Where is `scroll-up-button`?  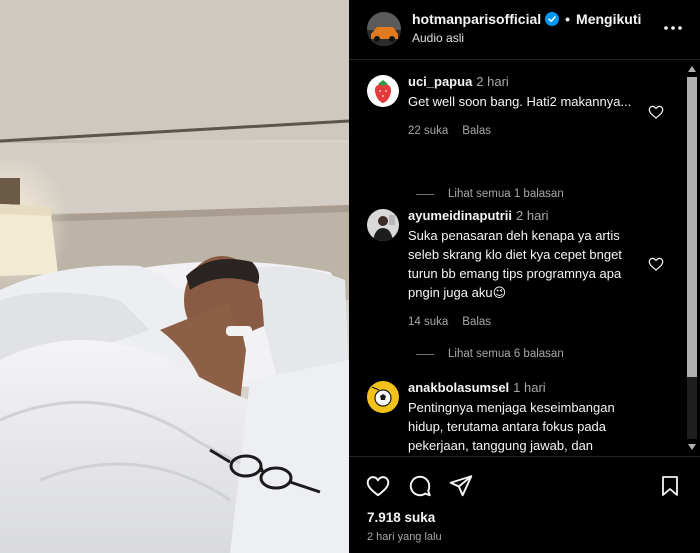 scroll-up-button is located at coordinates (692, 69).